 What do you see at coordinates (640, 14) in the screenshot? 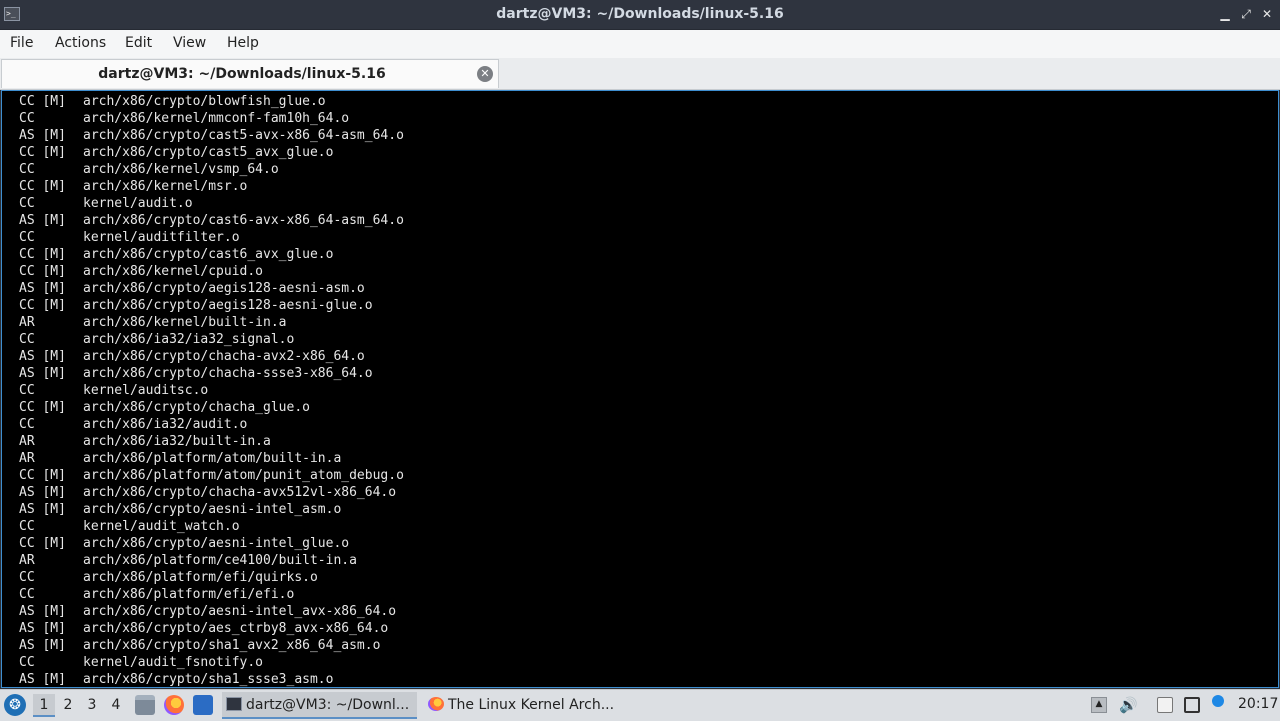
I see `window-title: dartz@VM3: ~/Downloads/linux-5.16` at bounding box center [640, 14].